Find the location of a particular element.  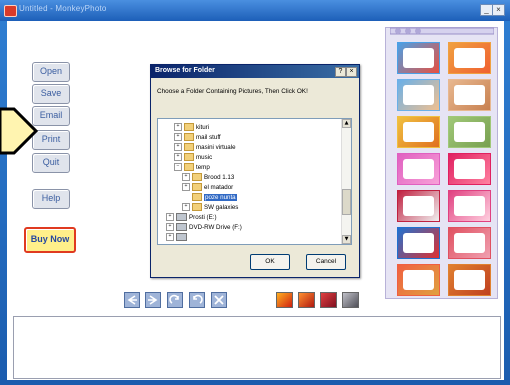

tree-item: + SW galaxies is located at coordinates (210, 207).